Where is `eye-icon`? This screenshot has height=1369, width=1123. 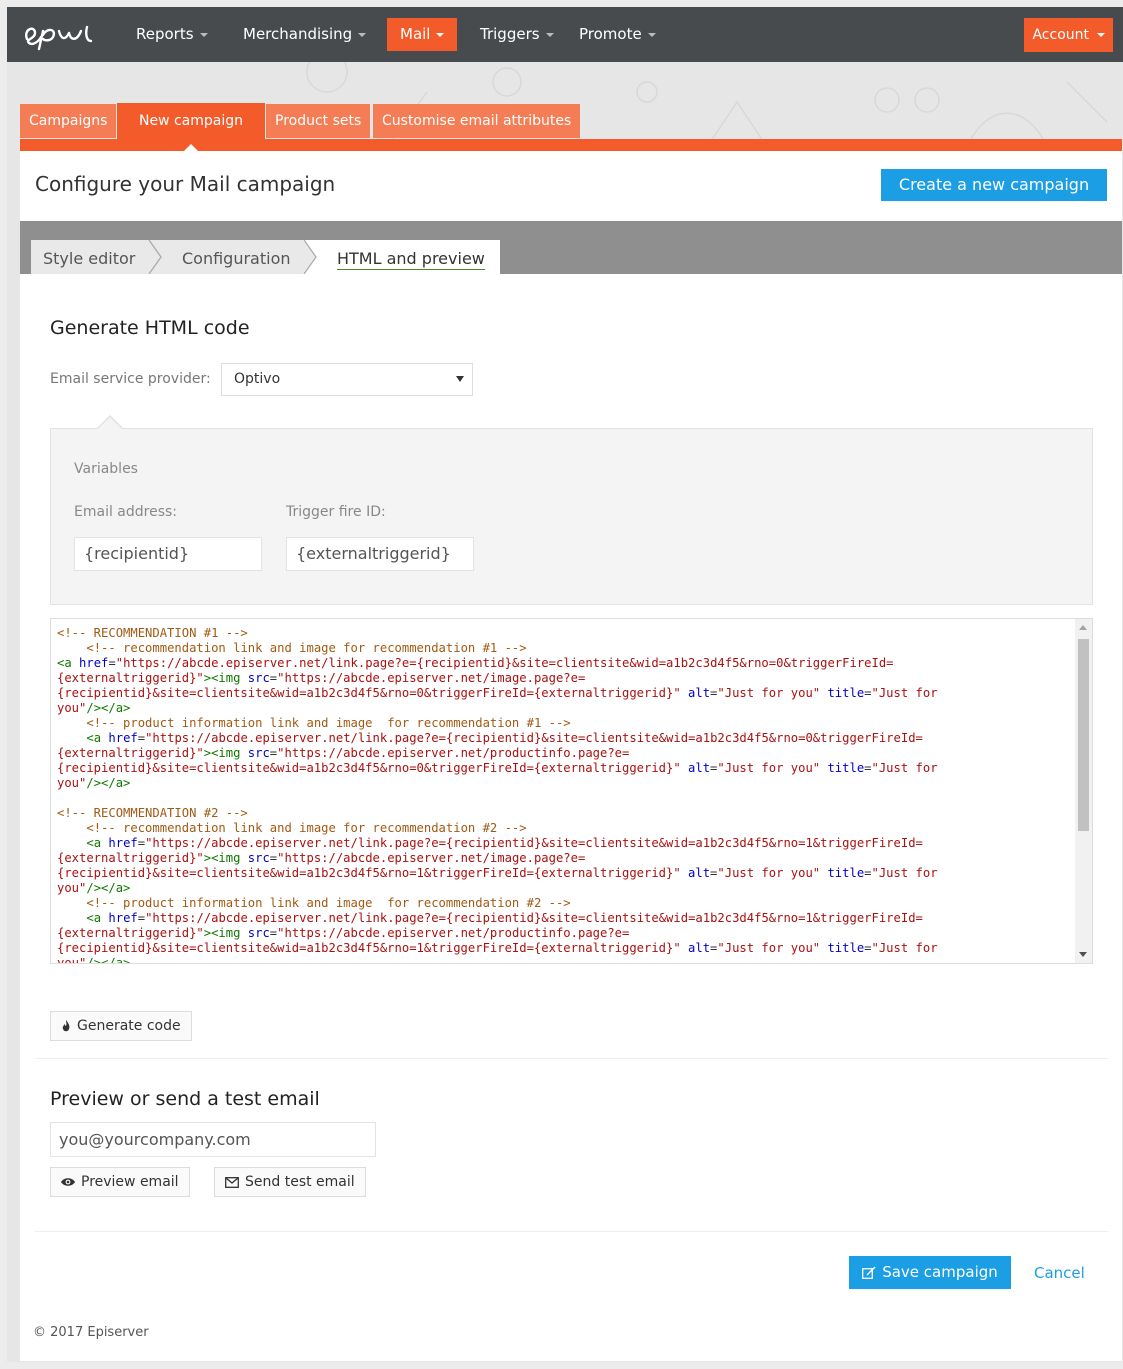 eye-icon is located at coordinates (68, 1182).